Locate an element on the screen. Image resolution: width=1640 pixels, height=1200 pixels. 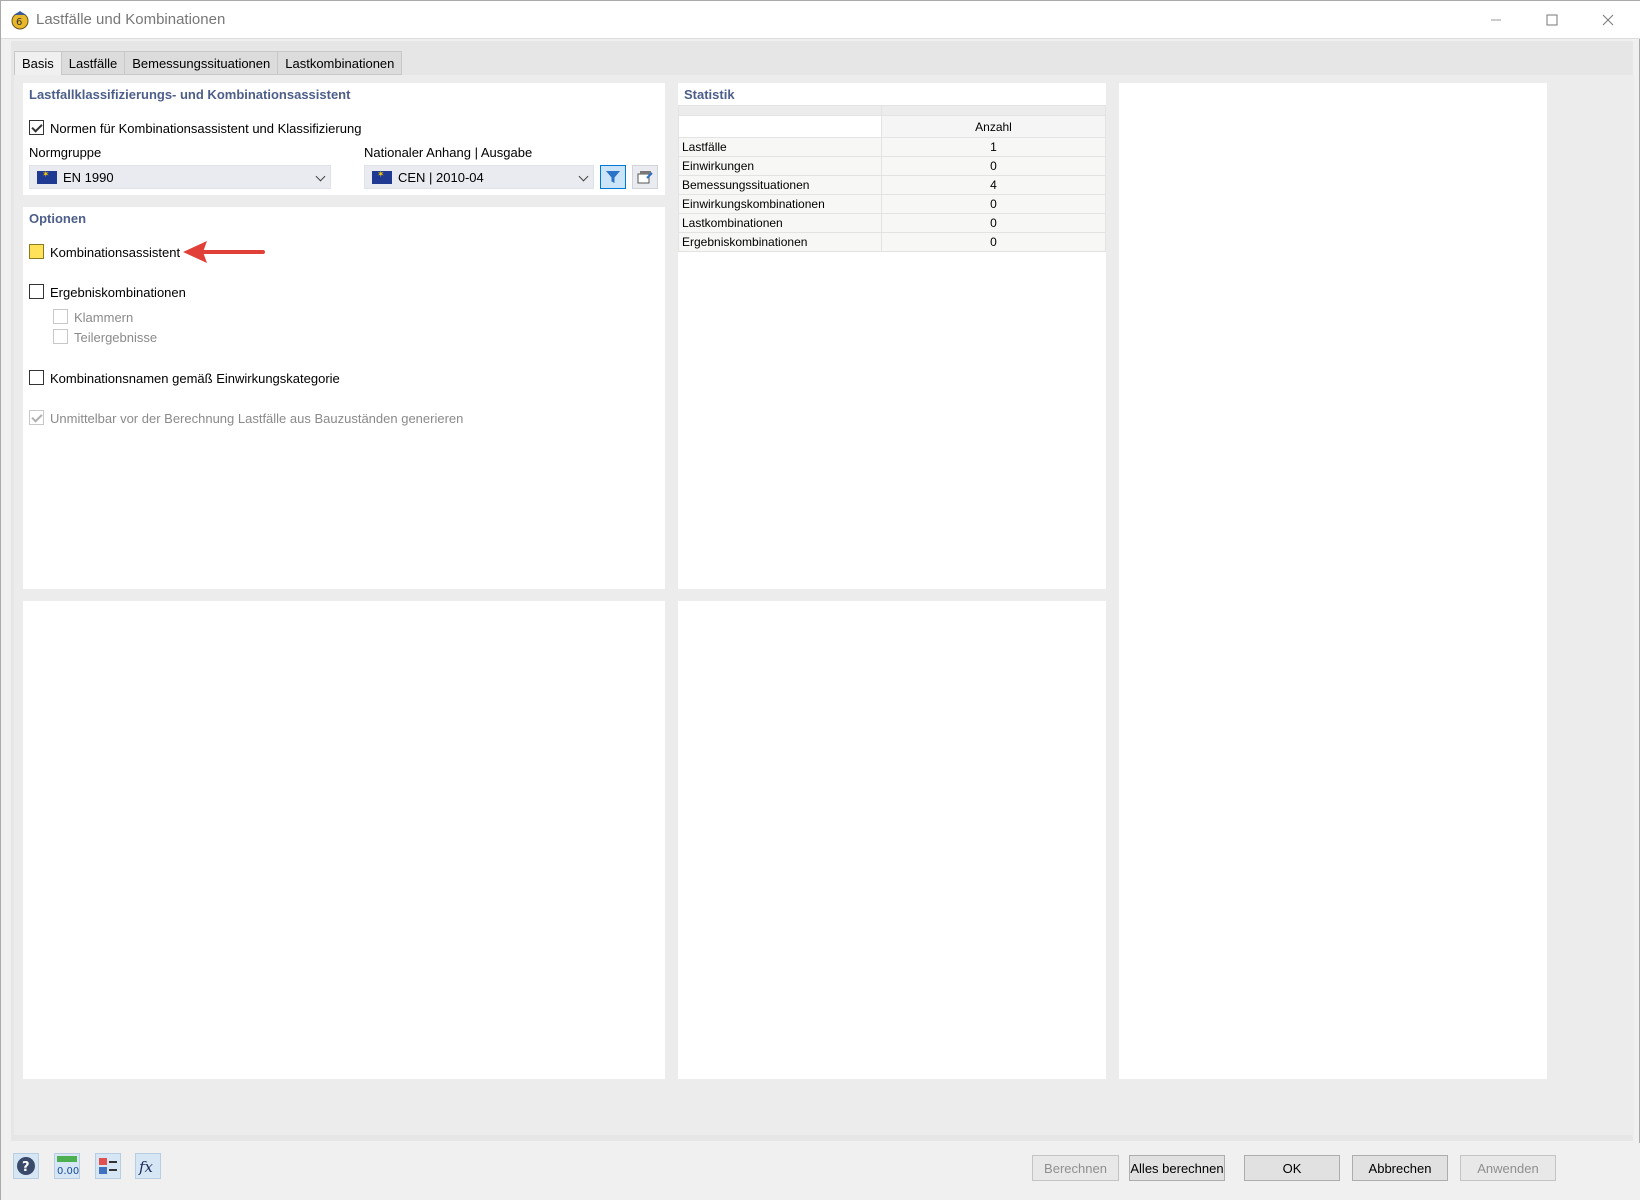
normgruppe-select: EN 1990 is located at coordinates (180, 177).